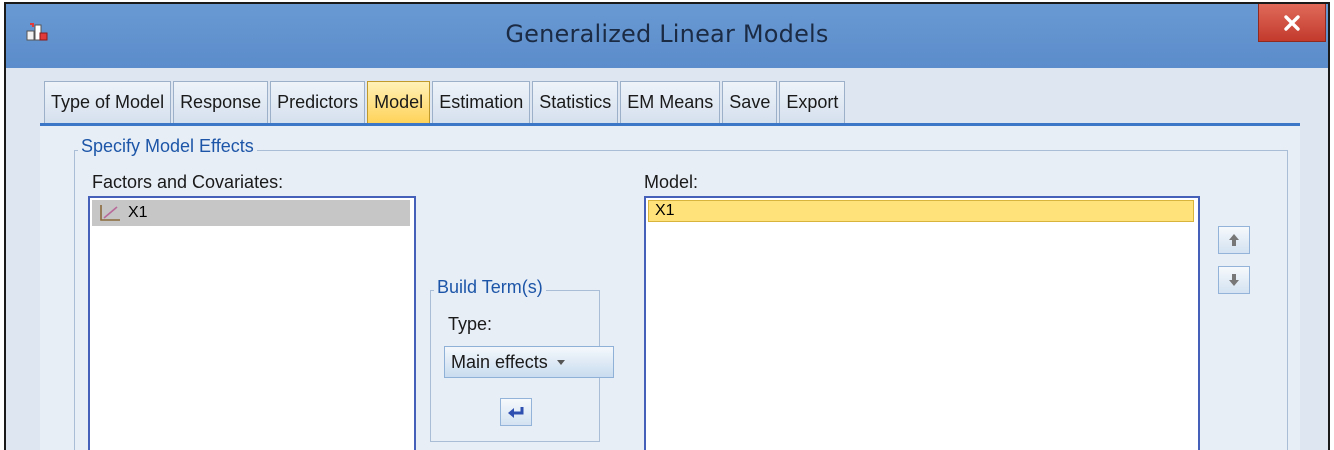 The height and width of the screenshot is (450, 1334). I want to click on factor-item-label: X1, so click(138, 212).